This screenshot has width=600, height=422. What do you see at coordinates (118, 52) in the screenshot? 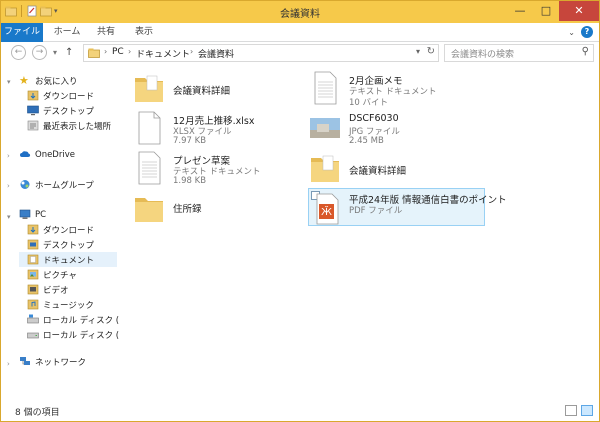
I see `breadcrumb-pc: PC` at bounding box center [118, 52].